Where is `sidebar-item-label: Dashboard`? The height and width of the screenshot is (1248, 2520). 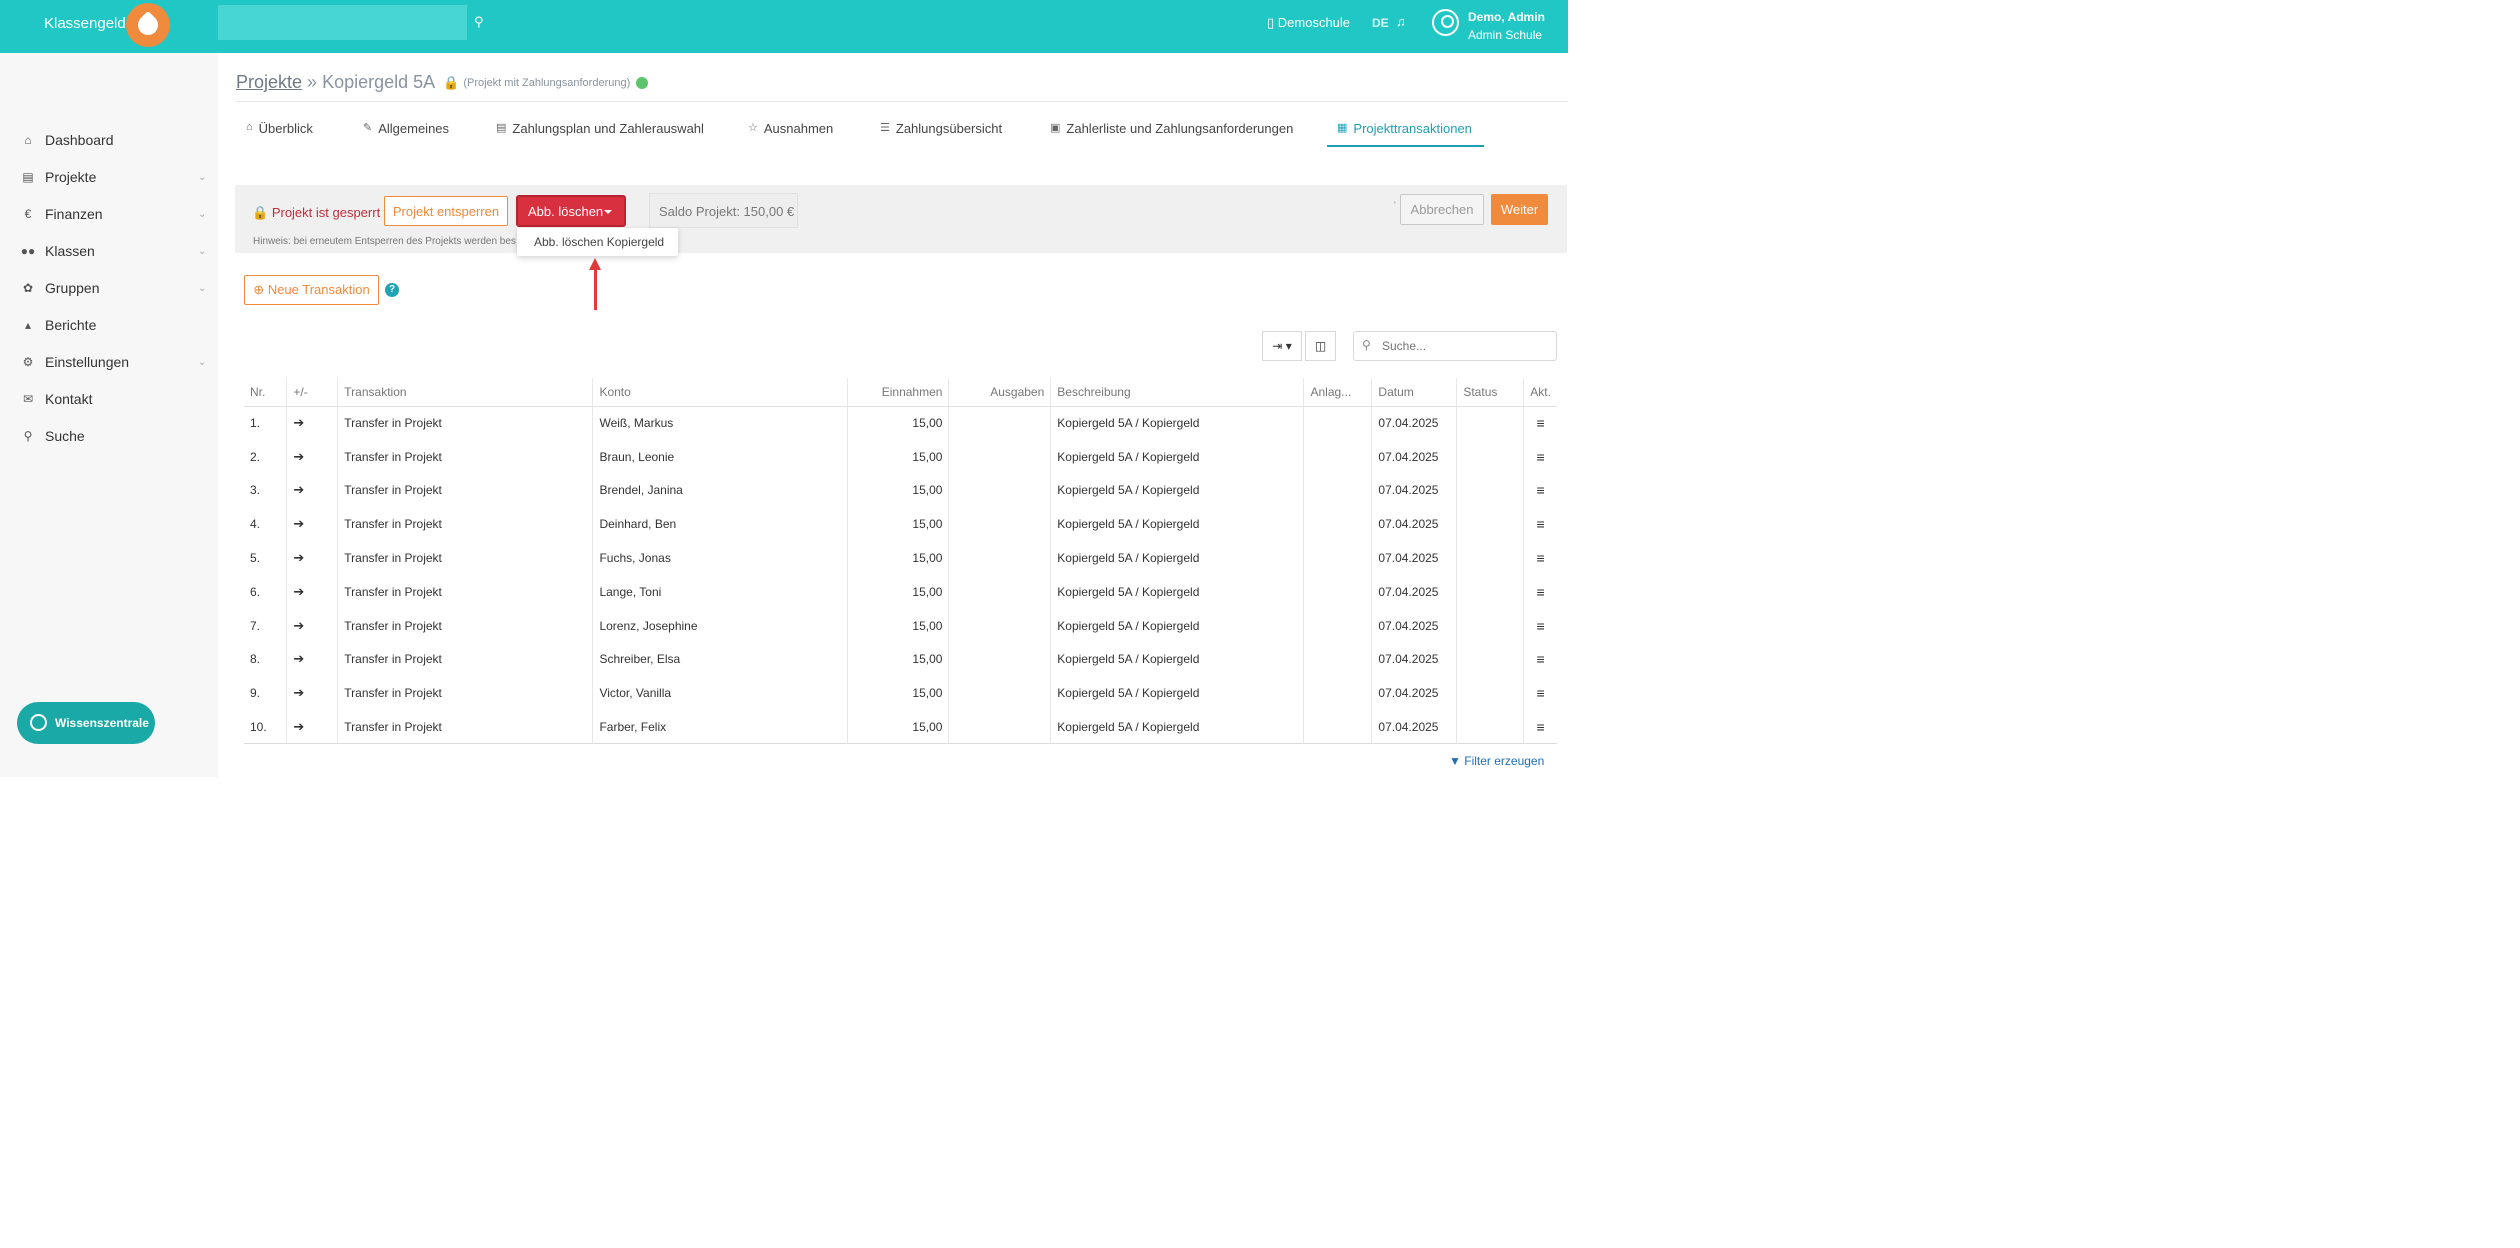 sidebar-item-label: Dashboard is located at coordinates (79, 140).